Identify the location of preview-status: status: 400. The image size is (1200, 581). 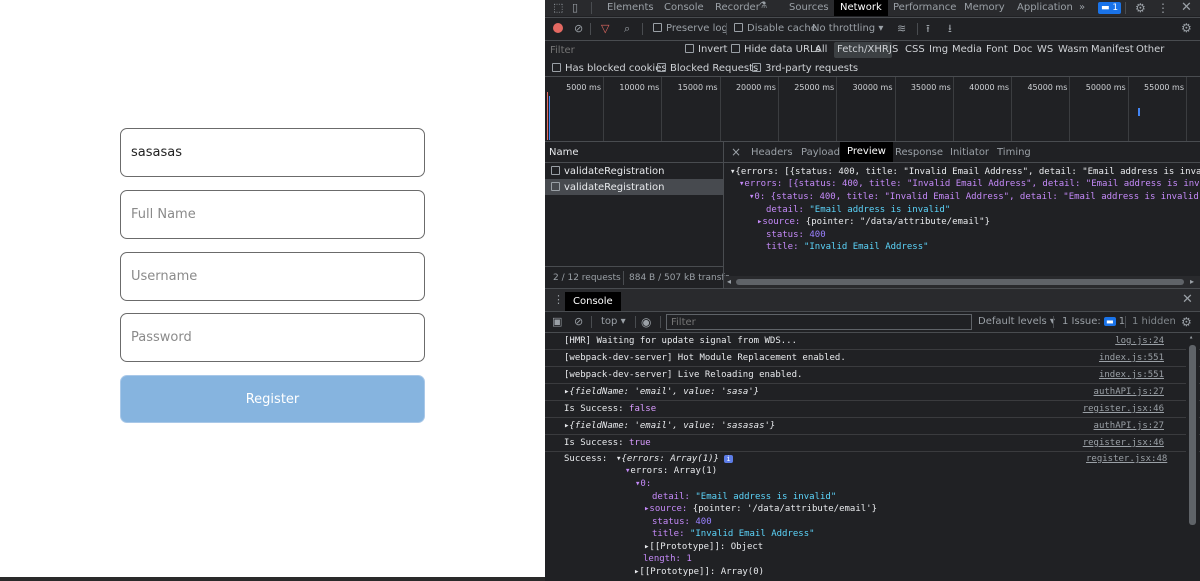
(796, 235).